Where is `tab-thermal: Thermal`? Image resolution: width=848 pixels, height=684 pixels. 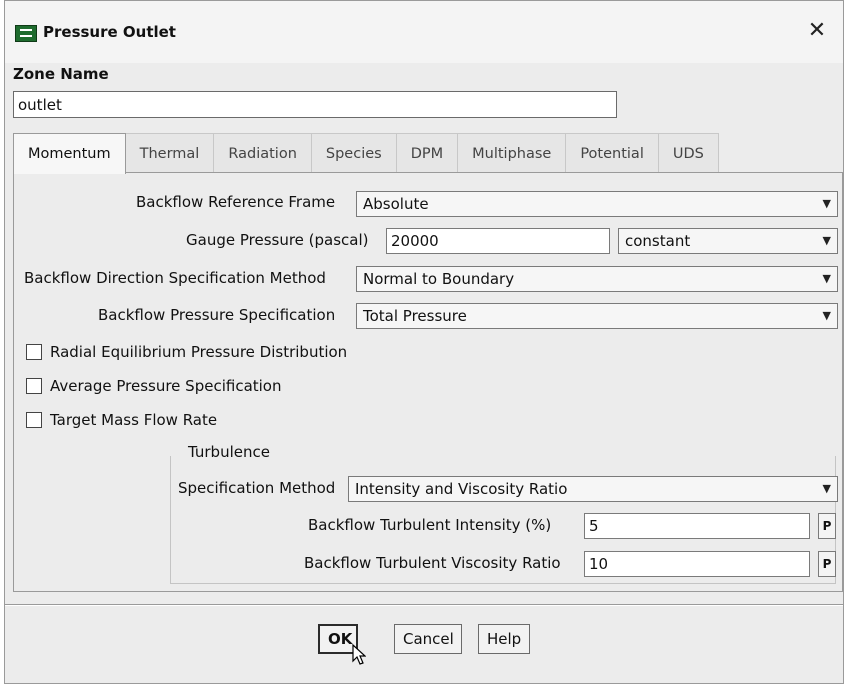
tab-thermal: Thermal is located at coordinates (169, 153).